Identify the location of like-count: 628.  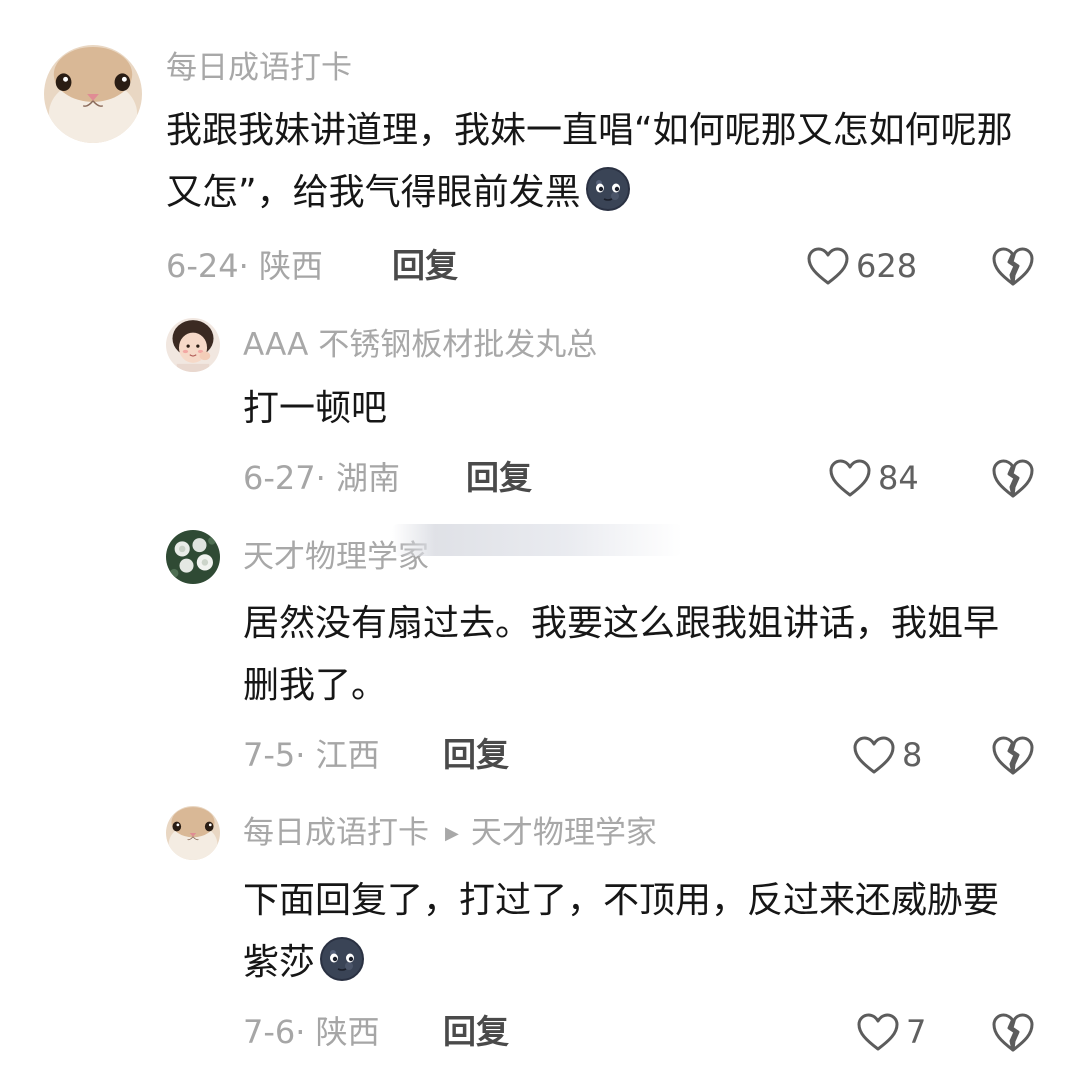
(887, 266).